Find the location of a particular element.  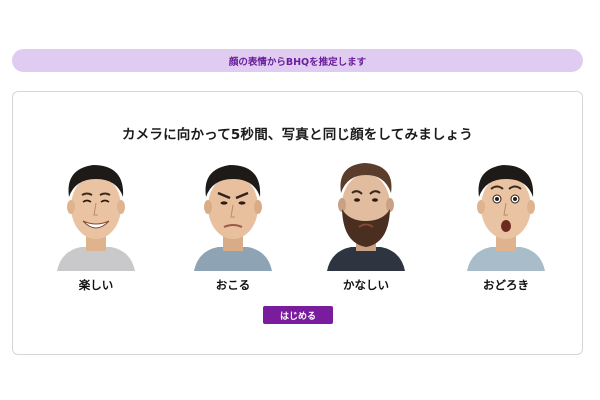

expression-label-sad: かなしい is located at coordinates (366, 285).